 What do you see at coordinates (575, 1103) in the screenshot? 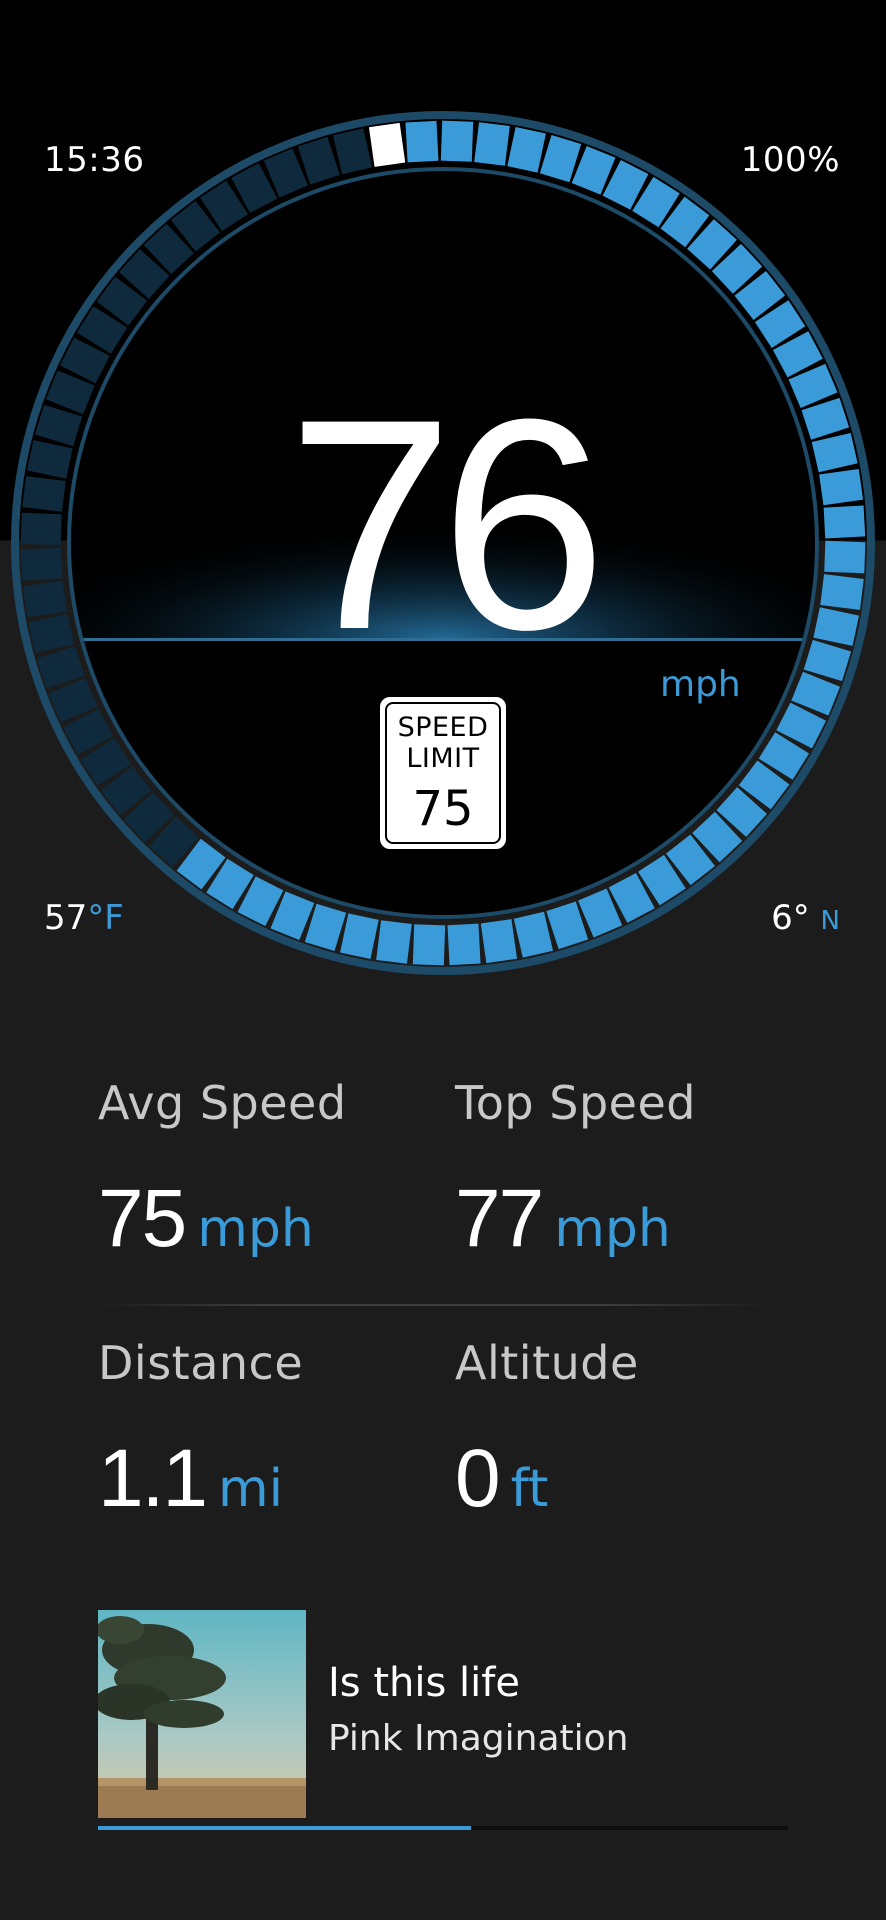
I see `top-speed-label: Top Speed` at bounding box center [575, 1103].